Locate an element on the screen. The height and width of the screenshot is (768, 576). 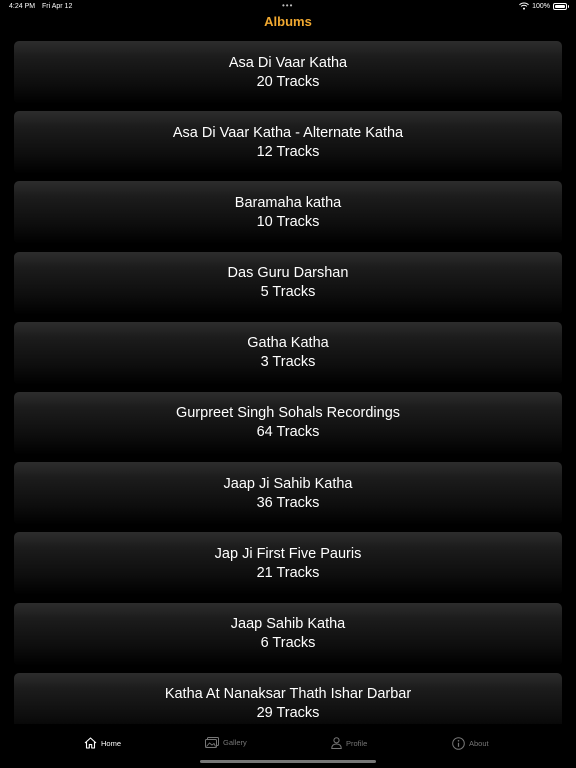
album-card: Jap Ji First Five Pauris 21 Tracks is located at coordinates (288, 564).